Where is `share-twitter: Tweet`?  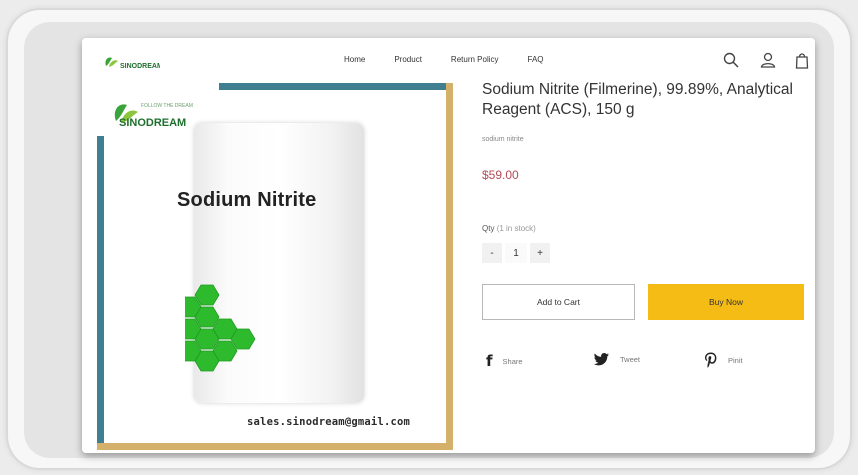 share-twitter: Tweet is located at coordinates (617, 359).